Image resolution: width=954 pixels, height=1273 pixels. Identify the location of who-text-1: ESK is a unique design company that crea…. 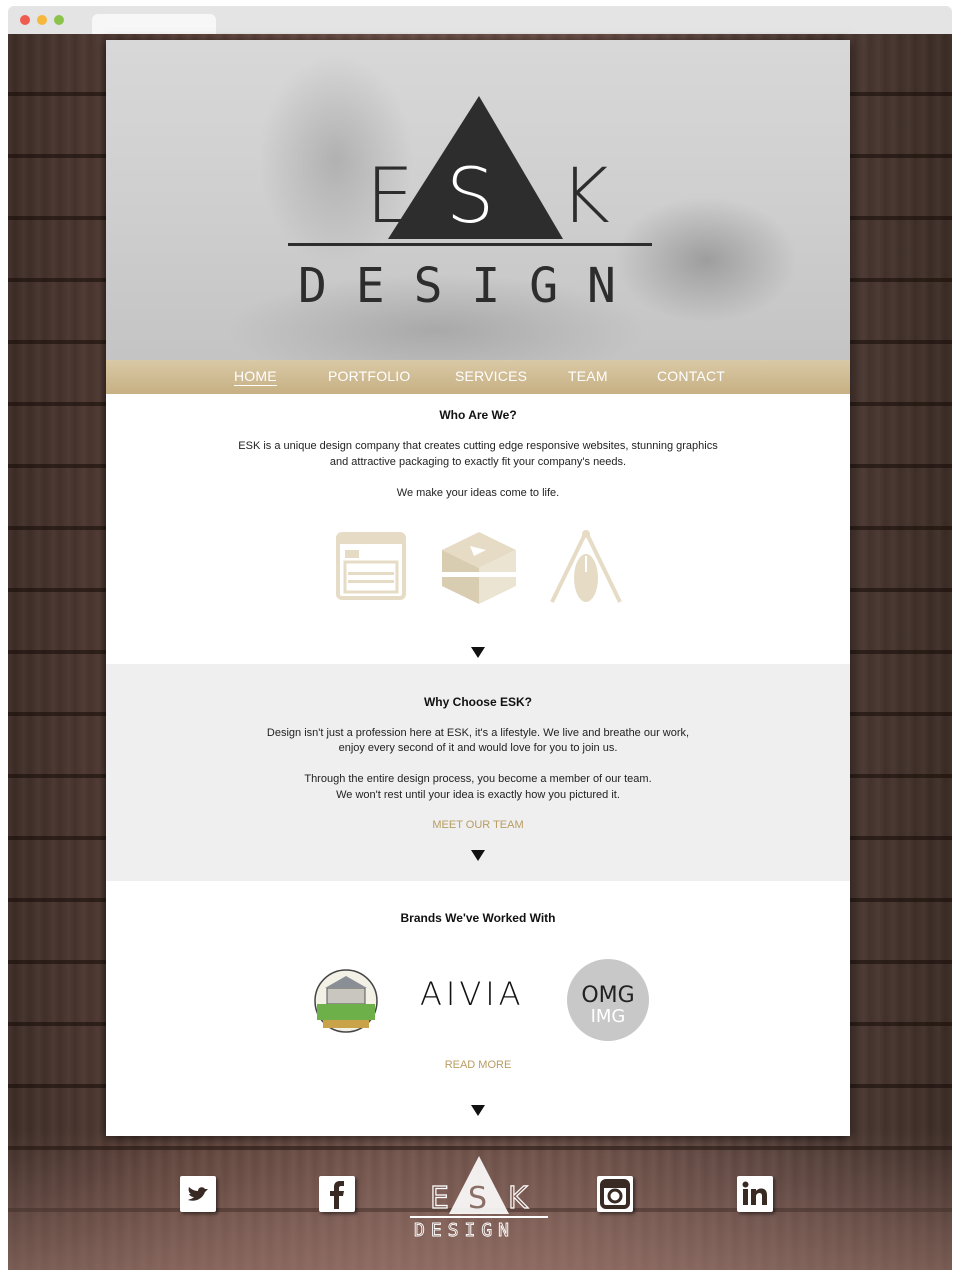
(478, 446).